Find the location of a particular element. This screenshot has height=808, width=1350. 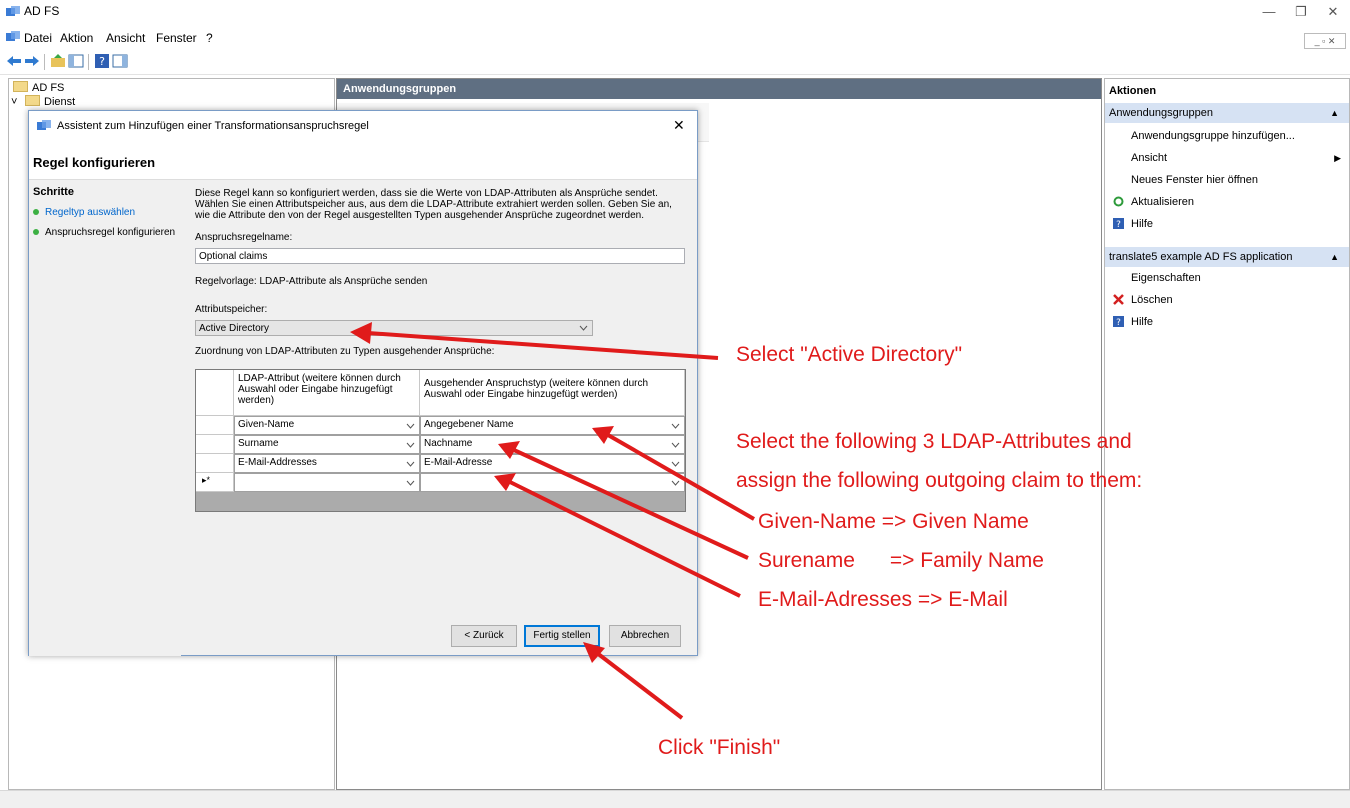

annotation-map-surname: Surename => Family Name is located at coordinates (901, 560).